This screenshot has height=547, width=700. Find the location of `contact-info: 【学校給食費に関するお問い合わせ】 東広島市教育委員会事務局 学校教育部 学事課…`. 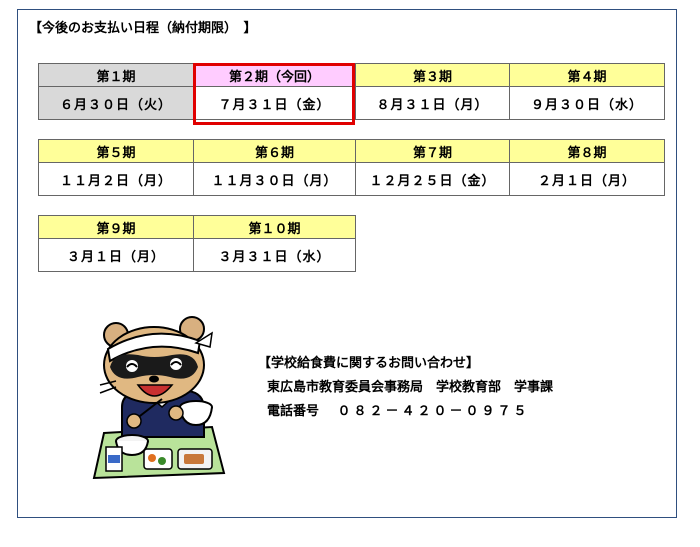

contact-info: 【学校給食費に関するお問い合わせ】 東広島市教育委員会事務局 学校教育部 学事課… is located at coordinates (405, 388).